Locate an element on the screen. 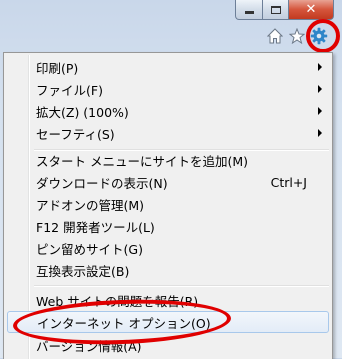 Image resolution: width=342 pixels, height=359 pixels. menu-item-view-downloads: ダウンロードの表示(N) Ctrl+J is located at coordinates (168, 182).